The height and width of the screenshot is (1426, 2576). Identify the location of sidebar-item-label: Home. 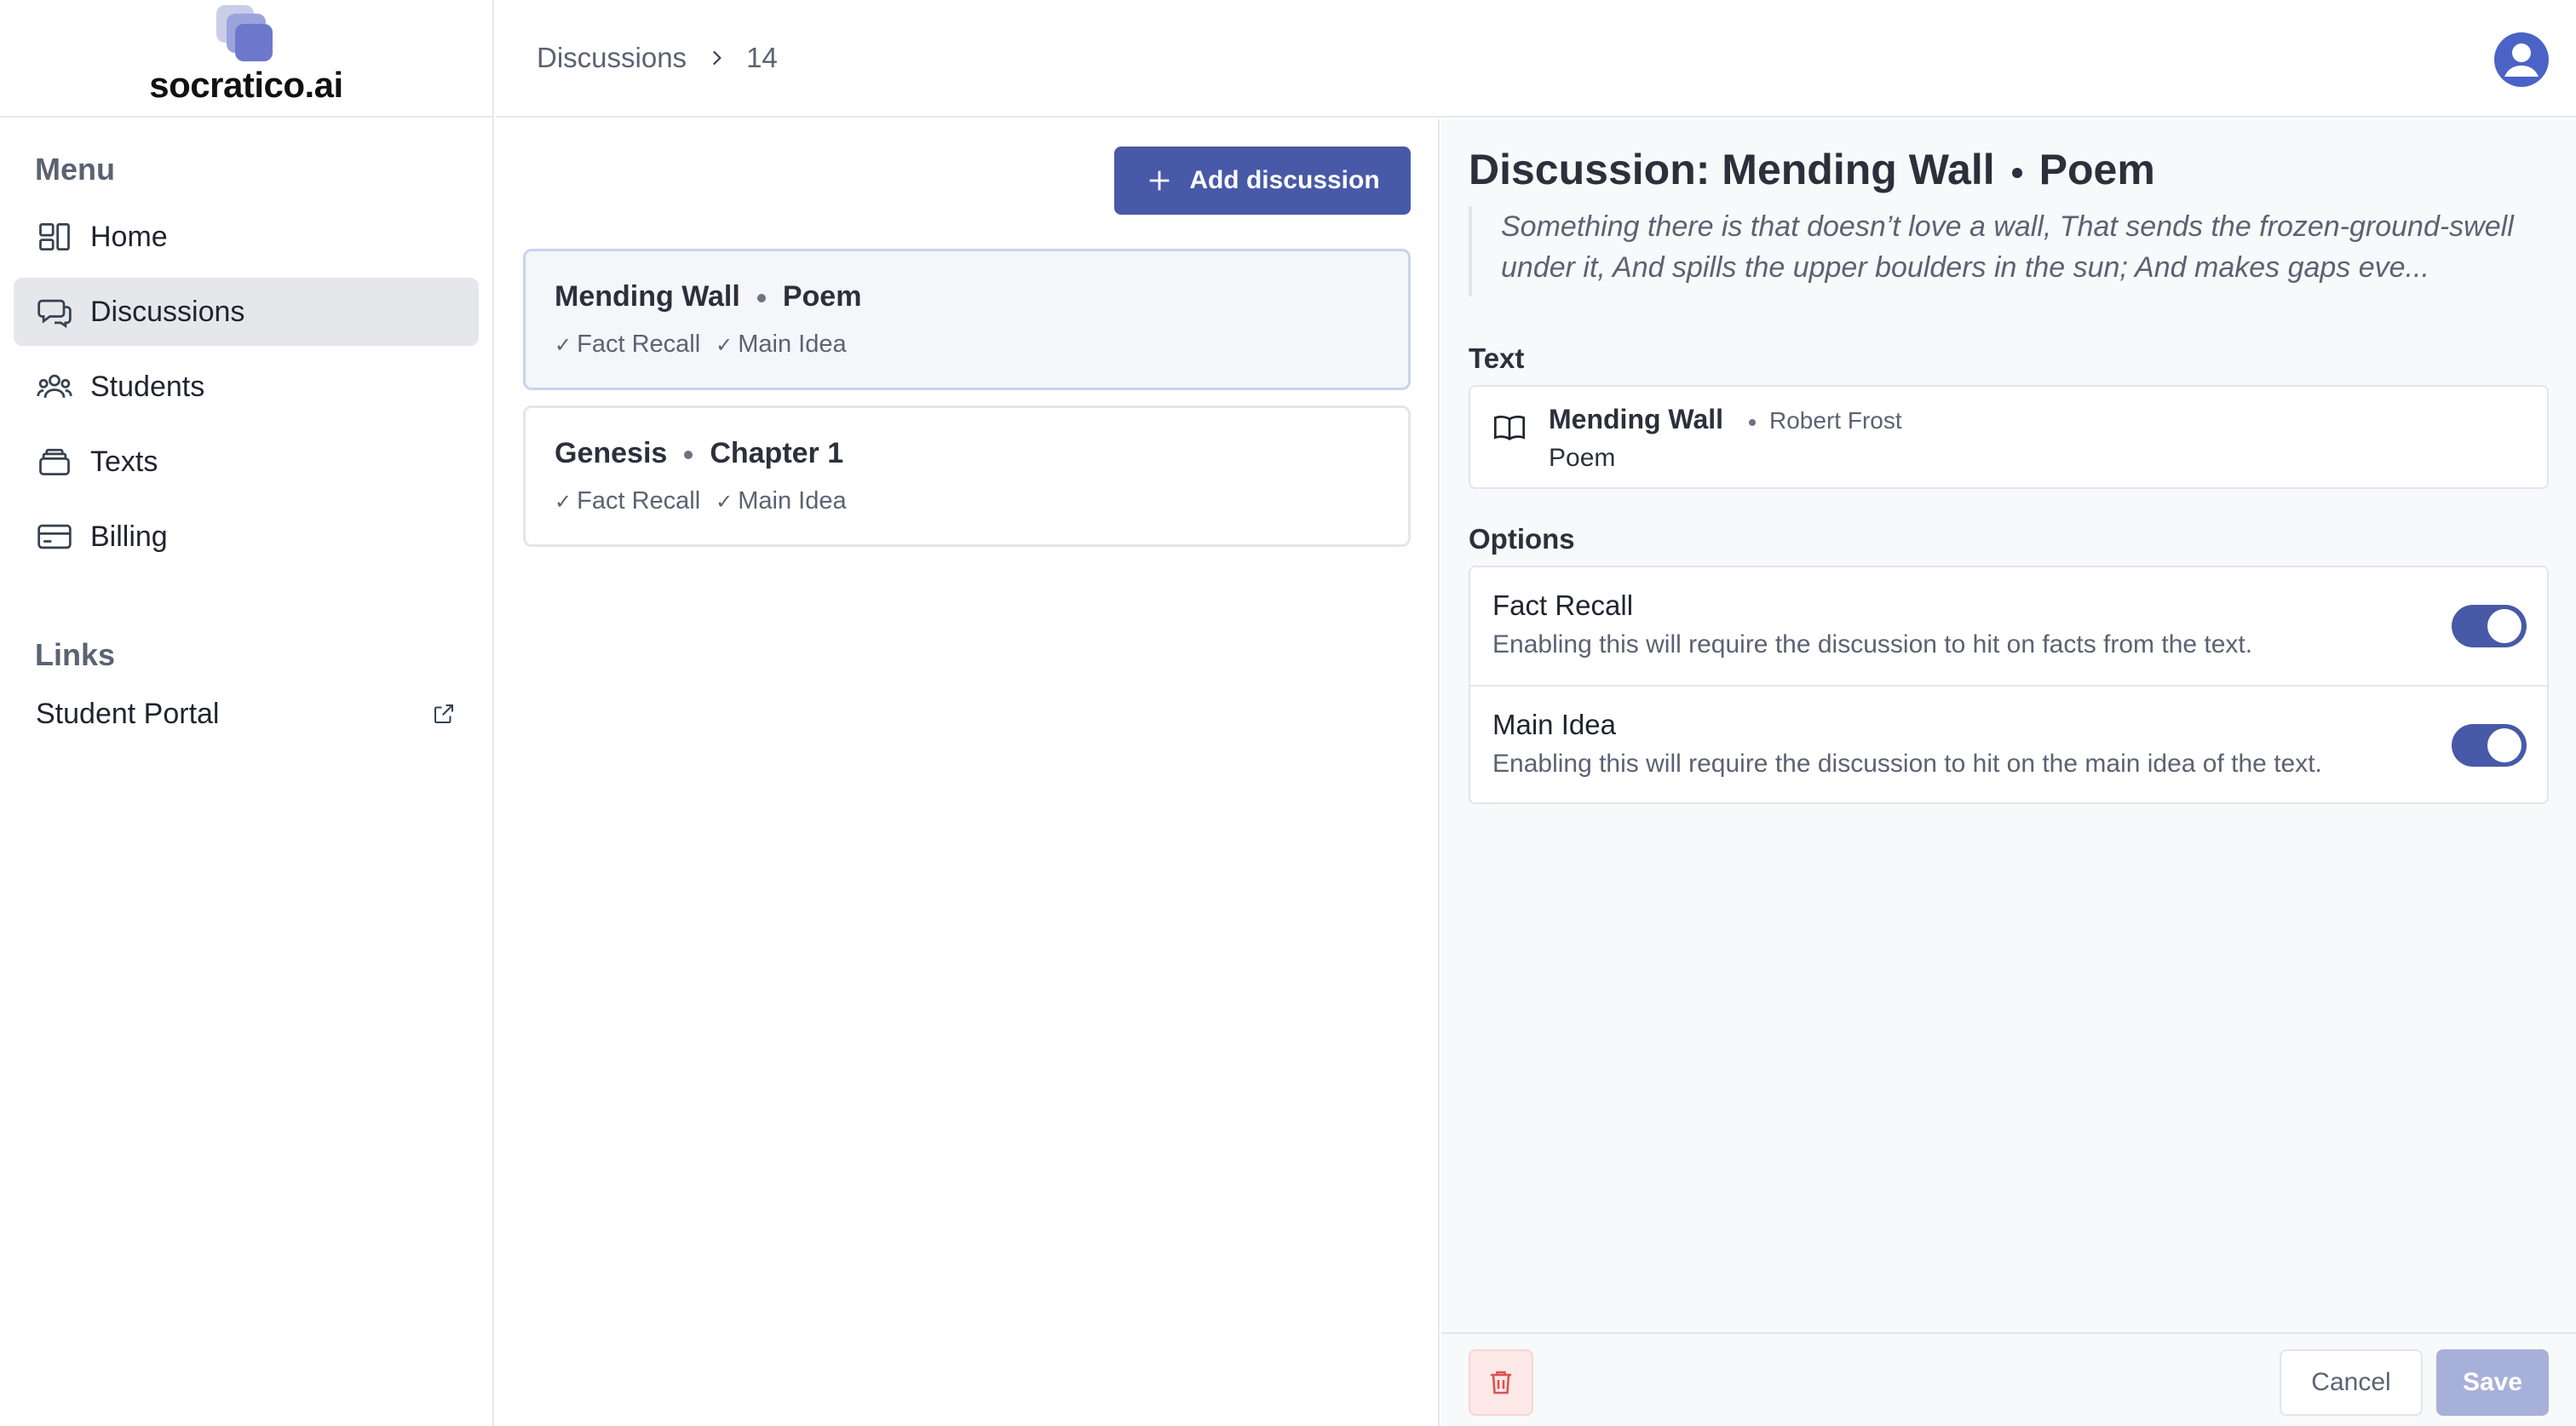
(129, 237).